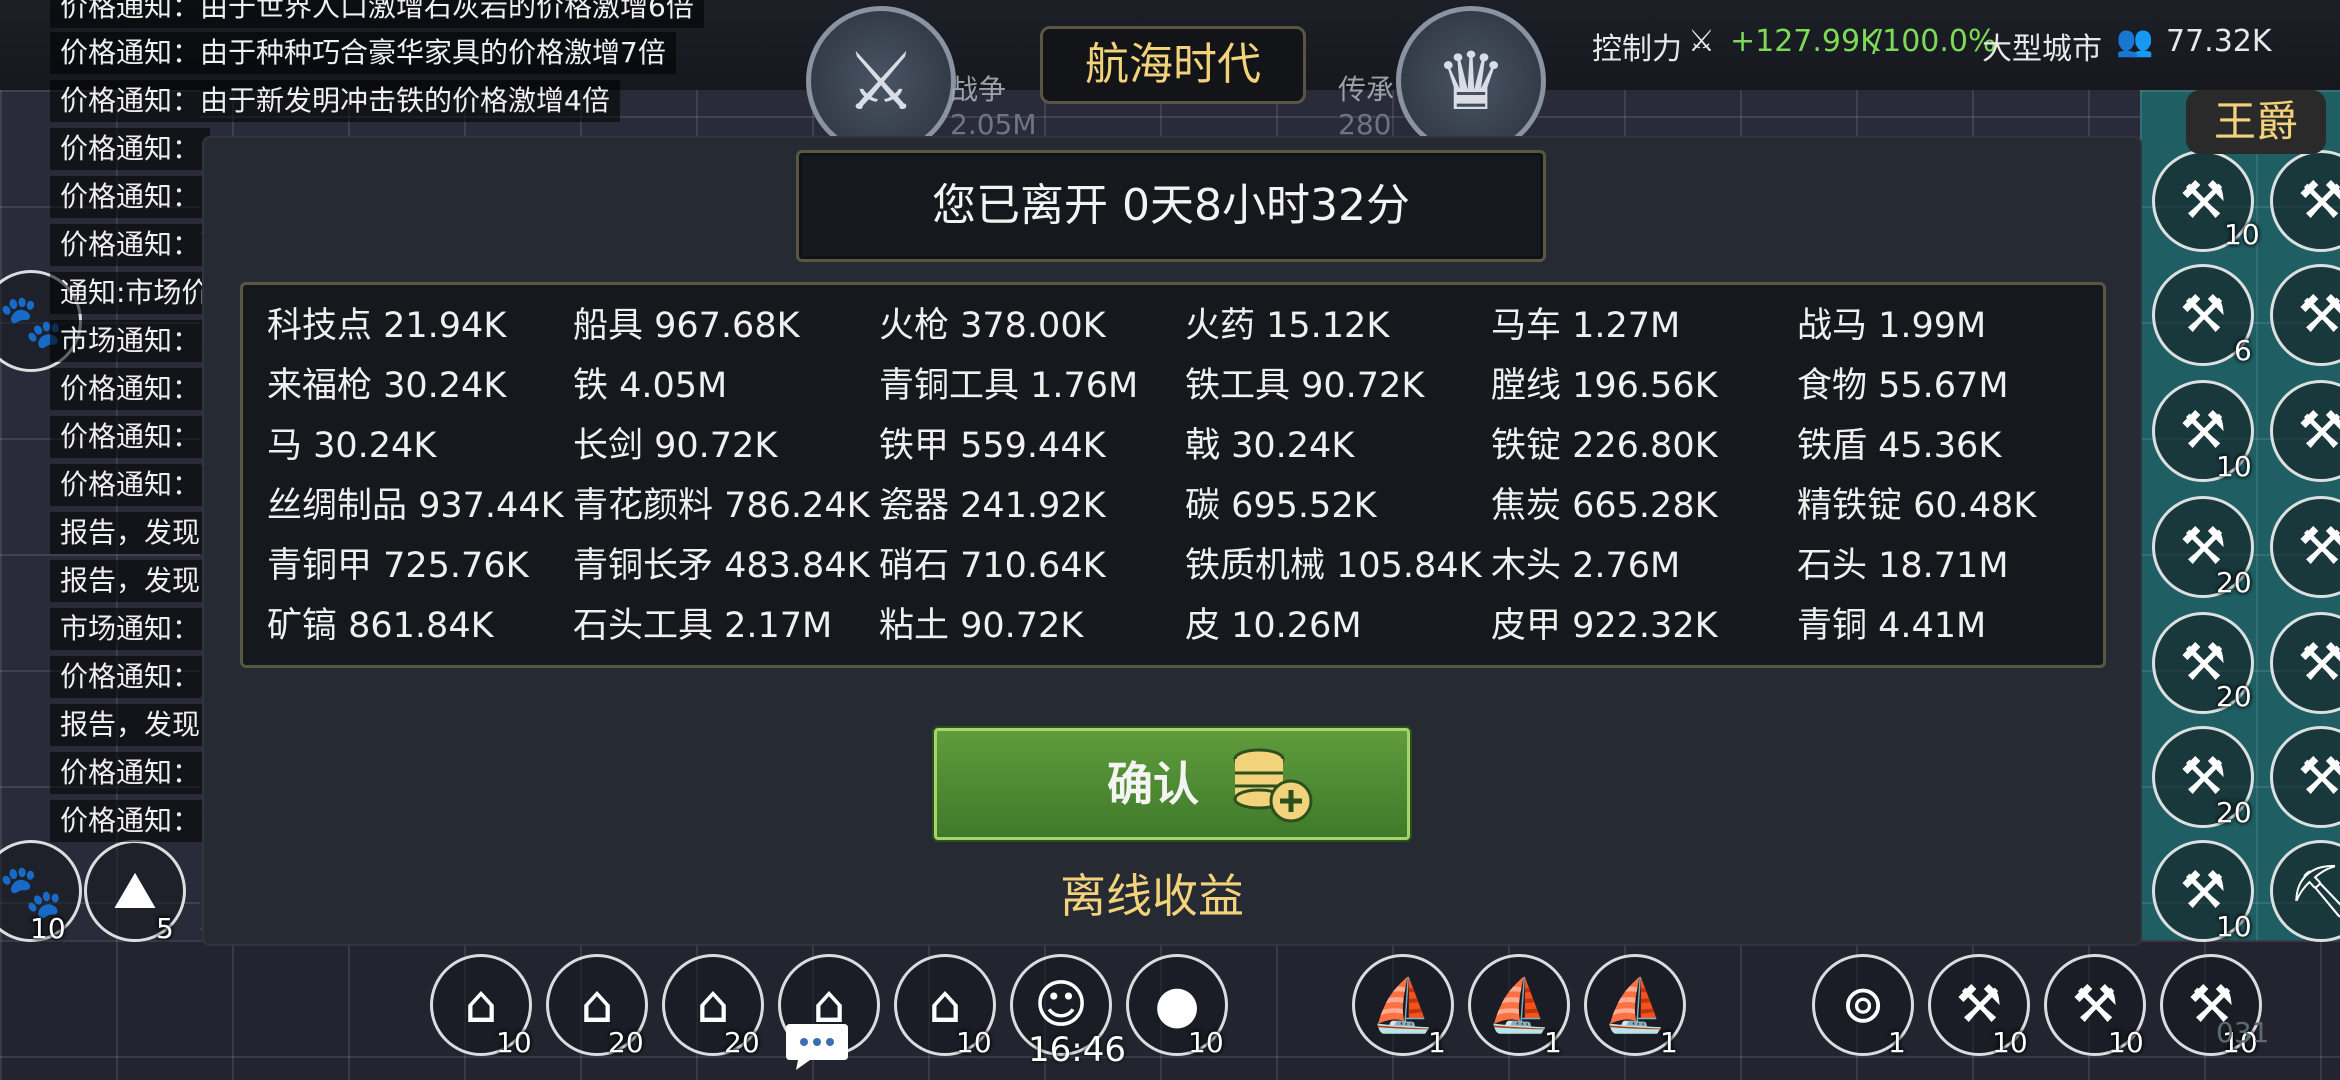 Image resolution: width=2340 pixels, height=1080 pixels. Describe the element at coordinates (1305, 386) in the screenshot. I see `resource-item: 铁工具 90.72K` at that location.